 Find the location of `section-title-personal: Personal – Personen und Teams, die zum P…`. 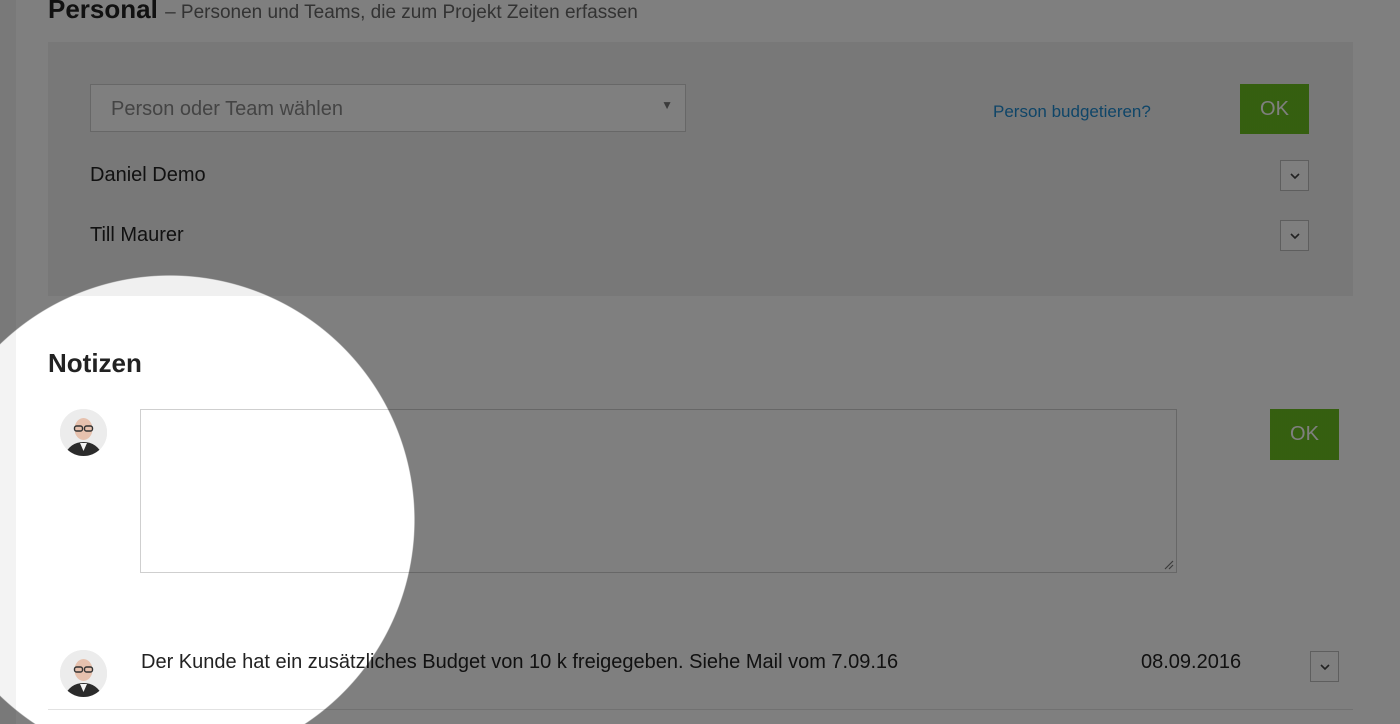

section-title-personal: Personal – Personen und Teams, die zum P… is located at coordinates (343, 12).